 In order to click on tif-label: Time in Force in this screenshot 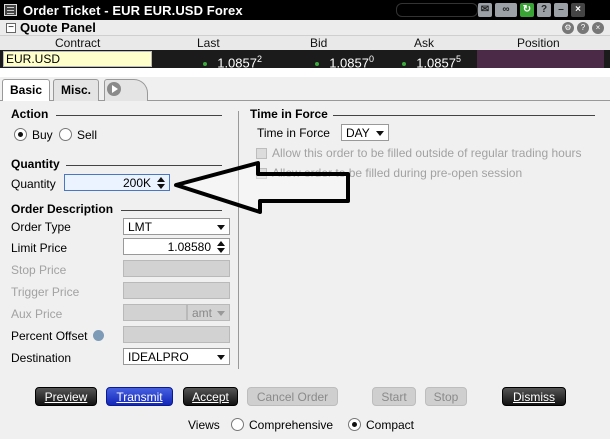, I will do `click(293, 133)`.